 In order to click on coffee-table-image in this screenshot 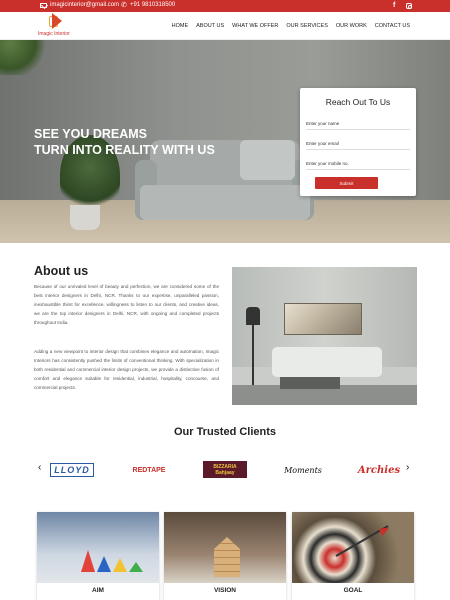, I will do `click(310, 383)`.